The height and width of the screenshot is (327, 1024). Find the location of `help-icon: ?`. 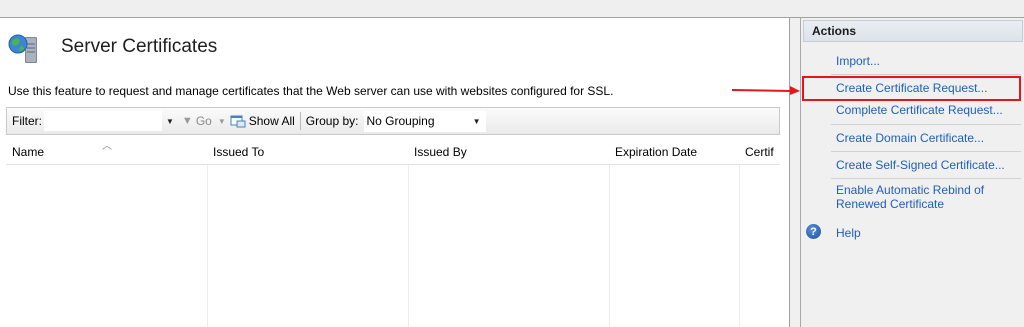

help-icon: ? is located at coordinates (813, 231).